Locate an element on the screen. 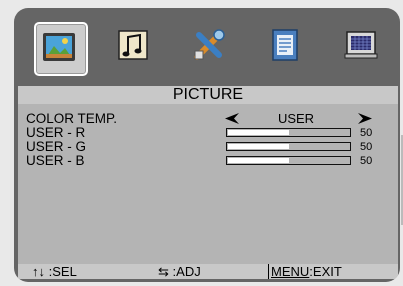  user-g-label: USER - G is located at coordinates (56, 146).